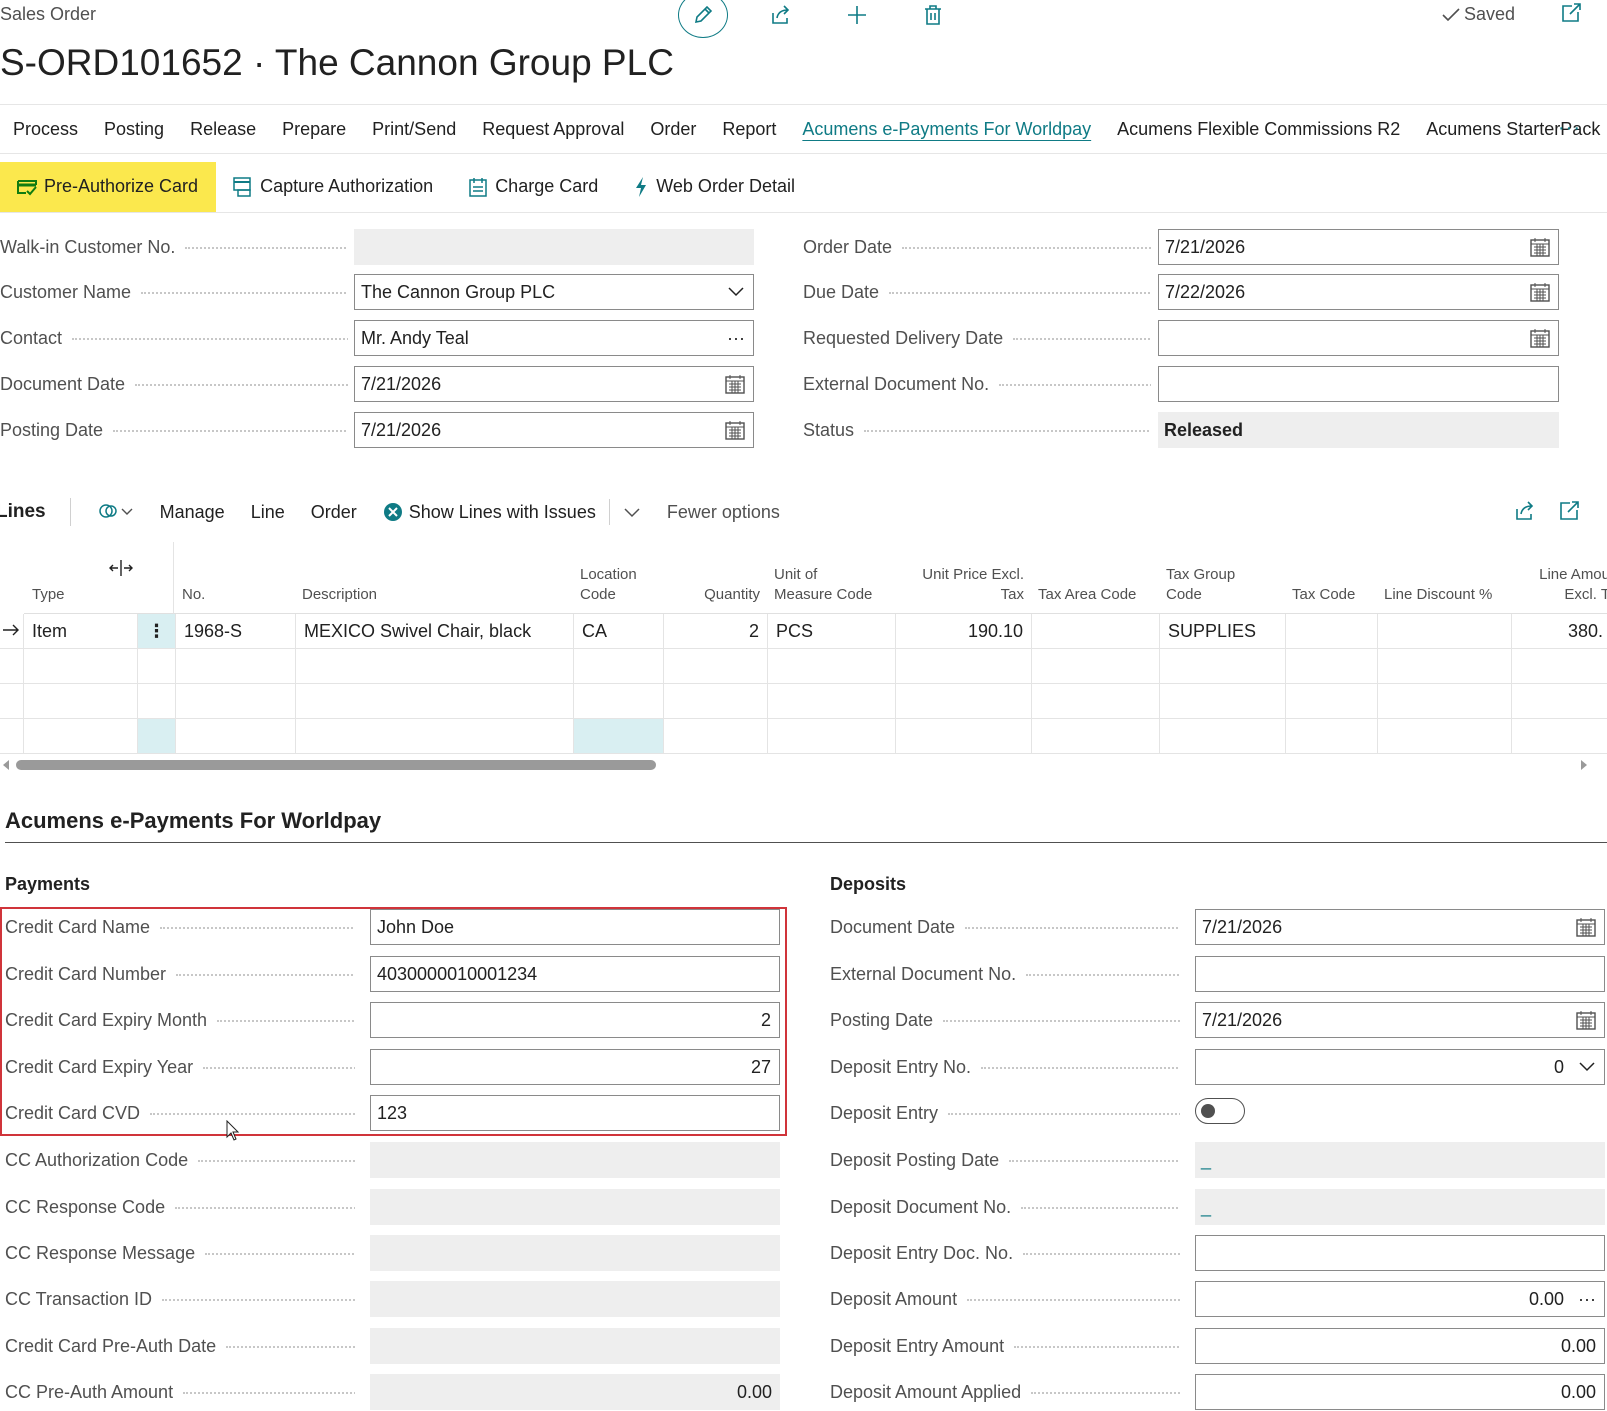 This screenshot has height=1411, width=1607. I want to click on col-resize-handle, so click(141, 578).